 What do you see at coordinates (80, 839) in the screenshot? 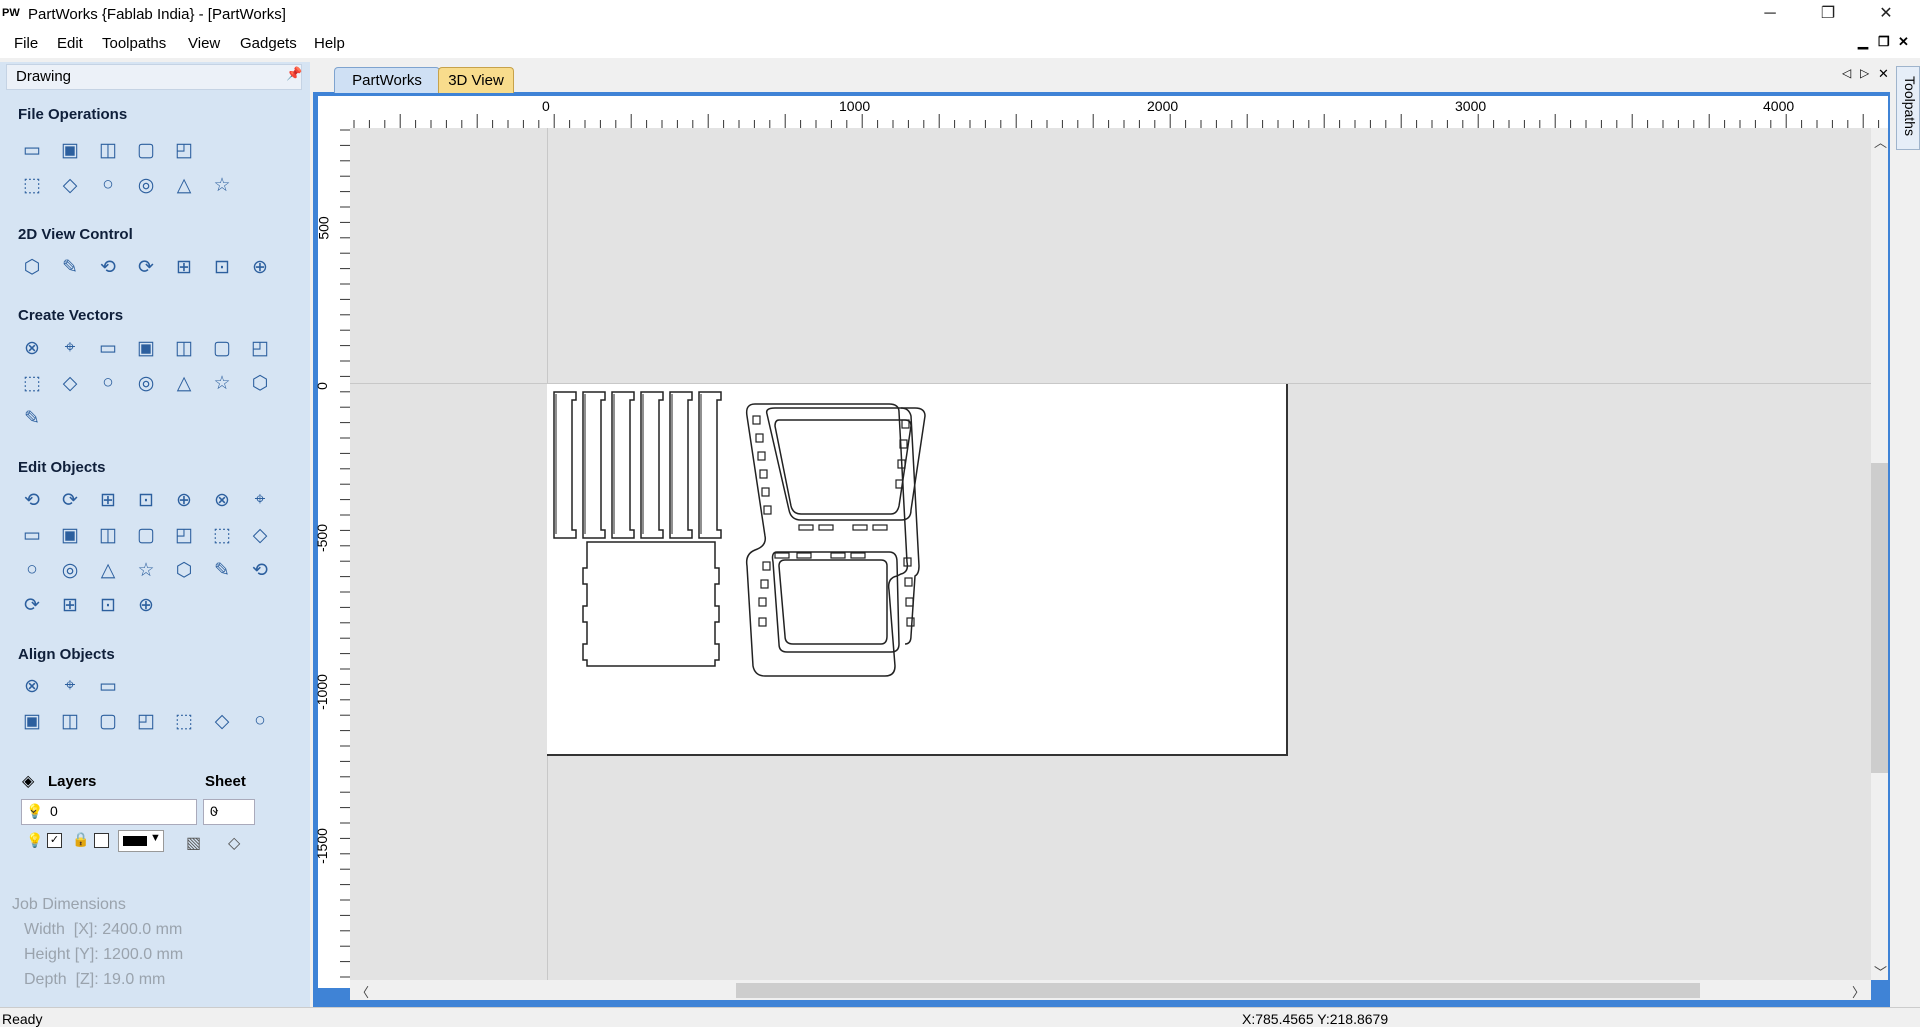
I see `layer-lock-icon: 🔒` at bounding box center [80, 839].